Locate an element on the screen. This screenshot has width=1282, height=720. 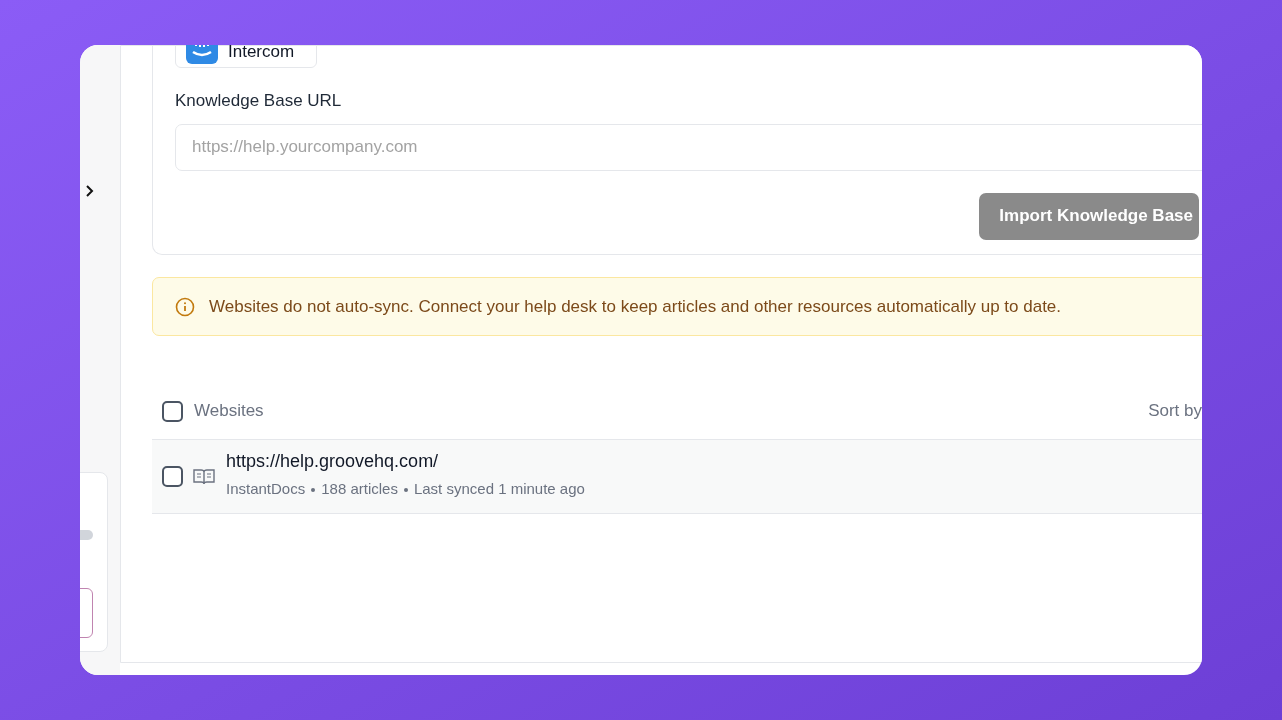
url-input-field: https://help.yourcompany.com is located at coordinates (688, 147).